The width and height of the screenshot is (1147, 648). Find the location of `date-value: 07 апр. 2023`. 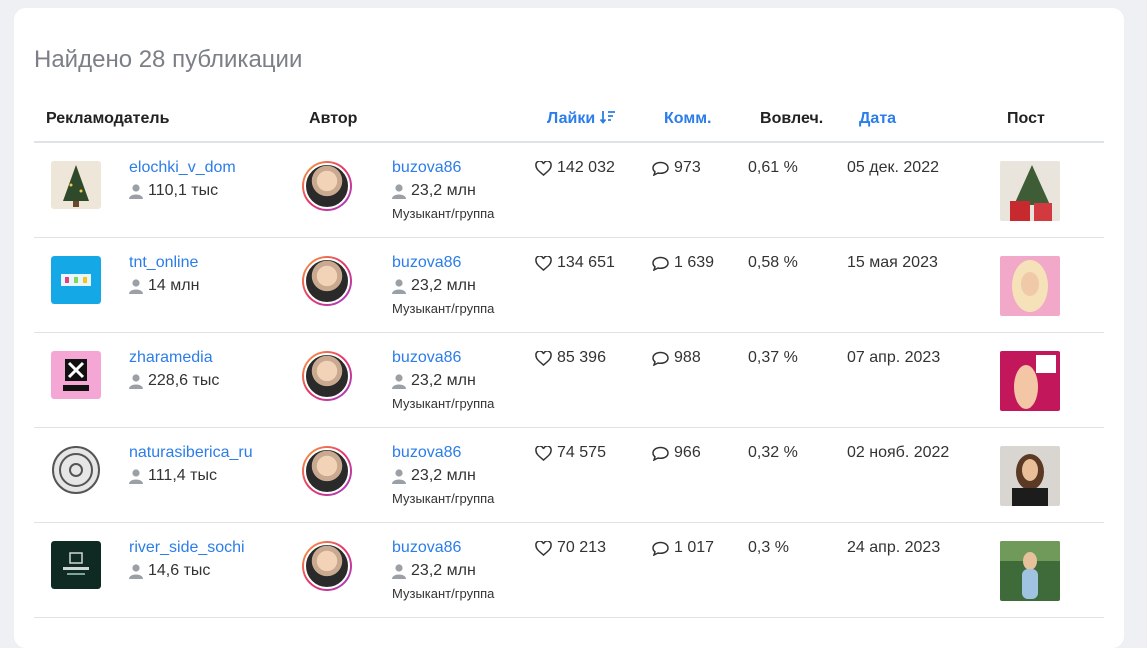

date-value: 07 апр. 2023 is located at coordinates (894, 357).